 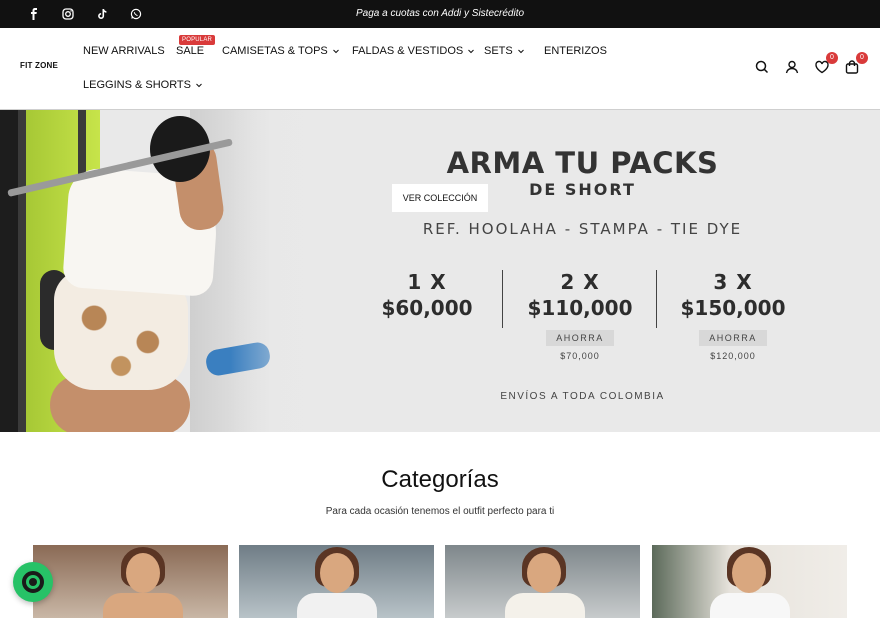 What do you see at coordinates (9, 271) in the screenshot?
I see `gym-column` at bounding box center [9, 271].